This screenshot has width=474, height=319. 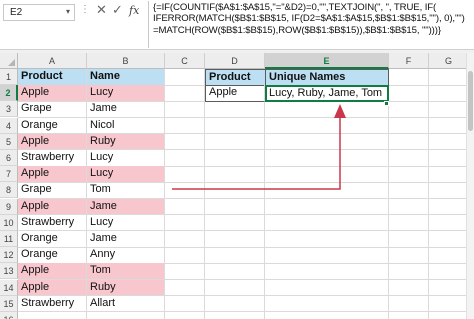 What do you see at coordinates (39, 12) in the screenshot?
I see `name-box: E2 ▾` at bounding box center [39, 12].